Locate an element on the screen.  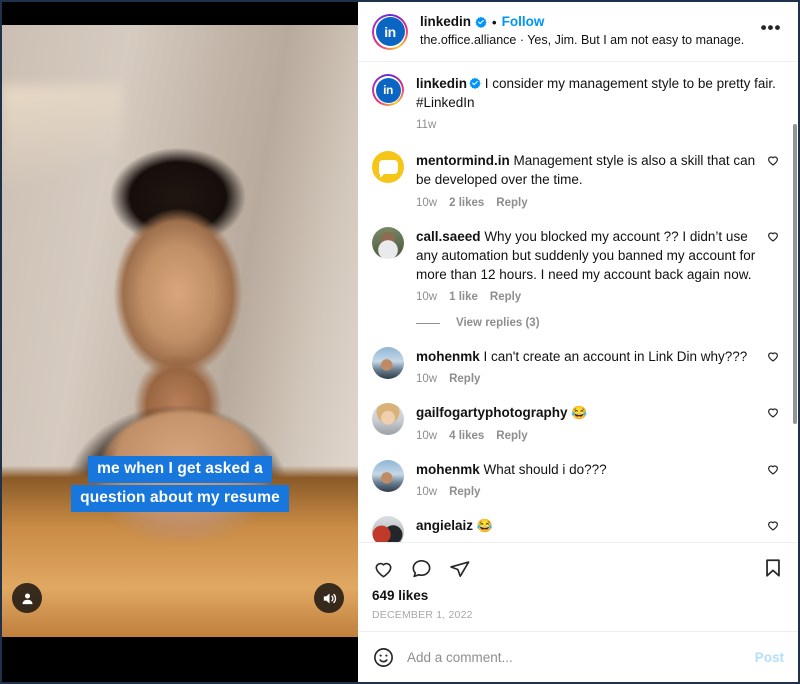
comment-text-row: angielaiz 😂 is located at coordinates (586, 525).